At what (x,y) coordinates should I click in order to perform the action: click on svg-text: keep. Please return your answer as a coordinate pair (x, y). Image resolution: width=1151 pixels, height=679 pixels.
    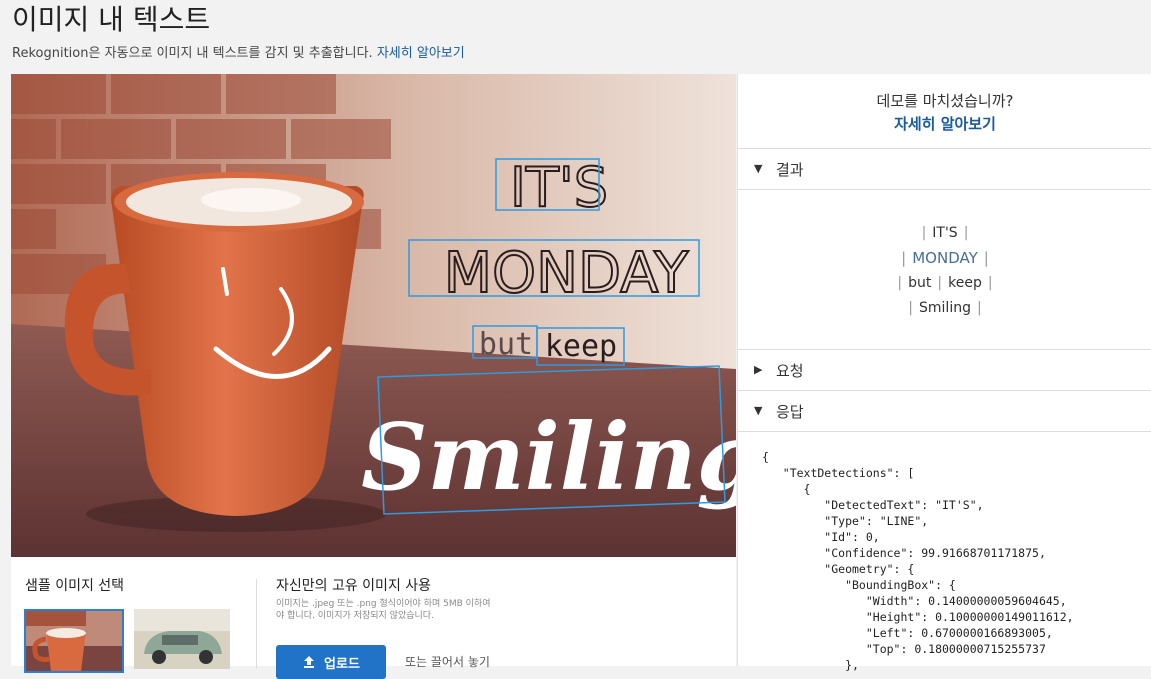
    Looking at the image, I should click on (581, 346).